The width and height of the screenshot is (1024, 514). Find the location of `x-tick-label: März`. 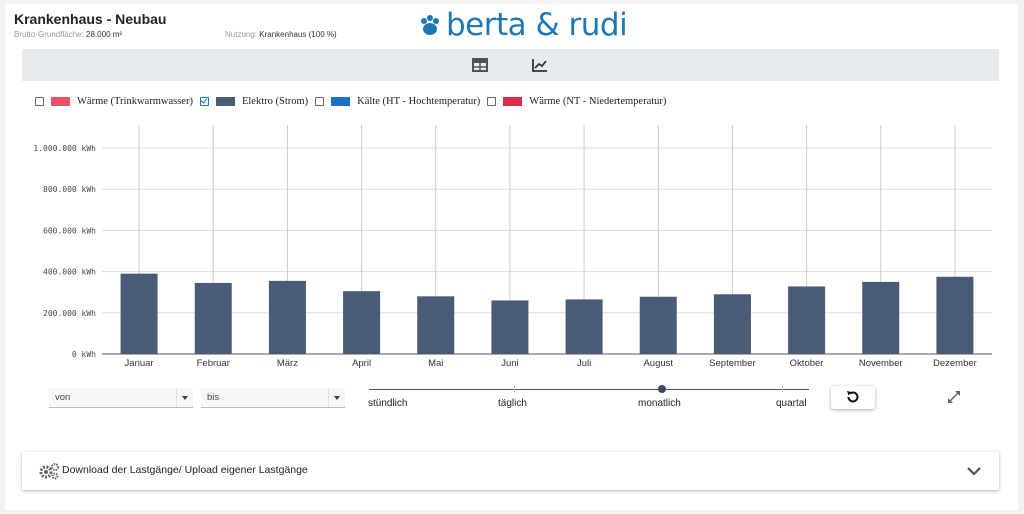

x-tick-label: März is located at coordinates (287, 363).